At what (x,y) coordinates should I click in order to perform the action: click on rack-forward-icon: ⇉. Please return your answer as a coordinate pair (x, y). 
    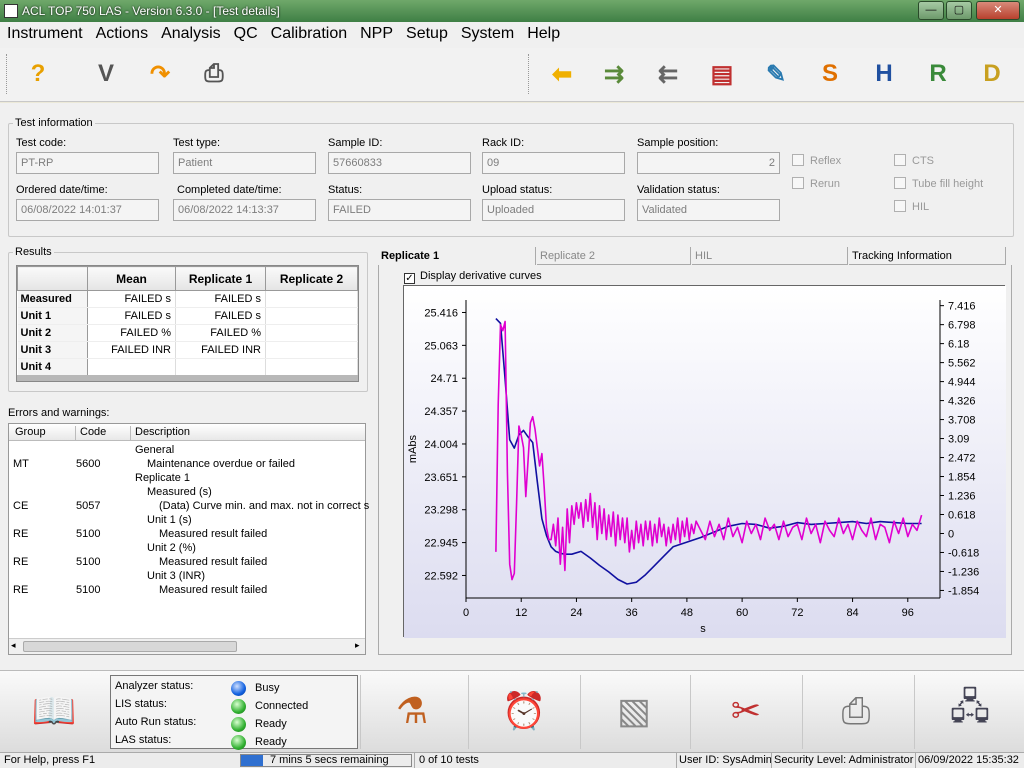
    Looking at the image, I should click on (614, 74).